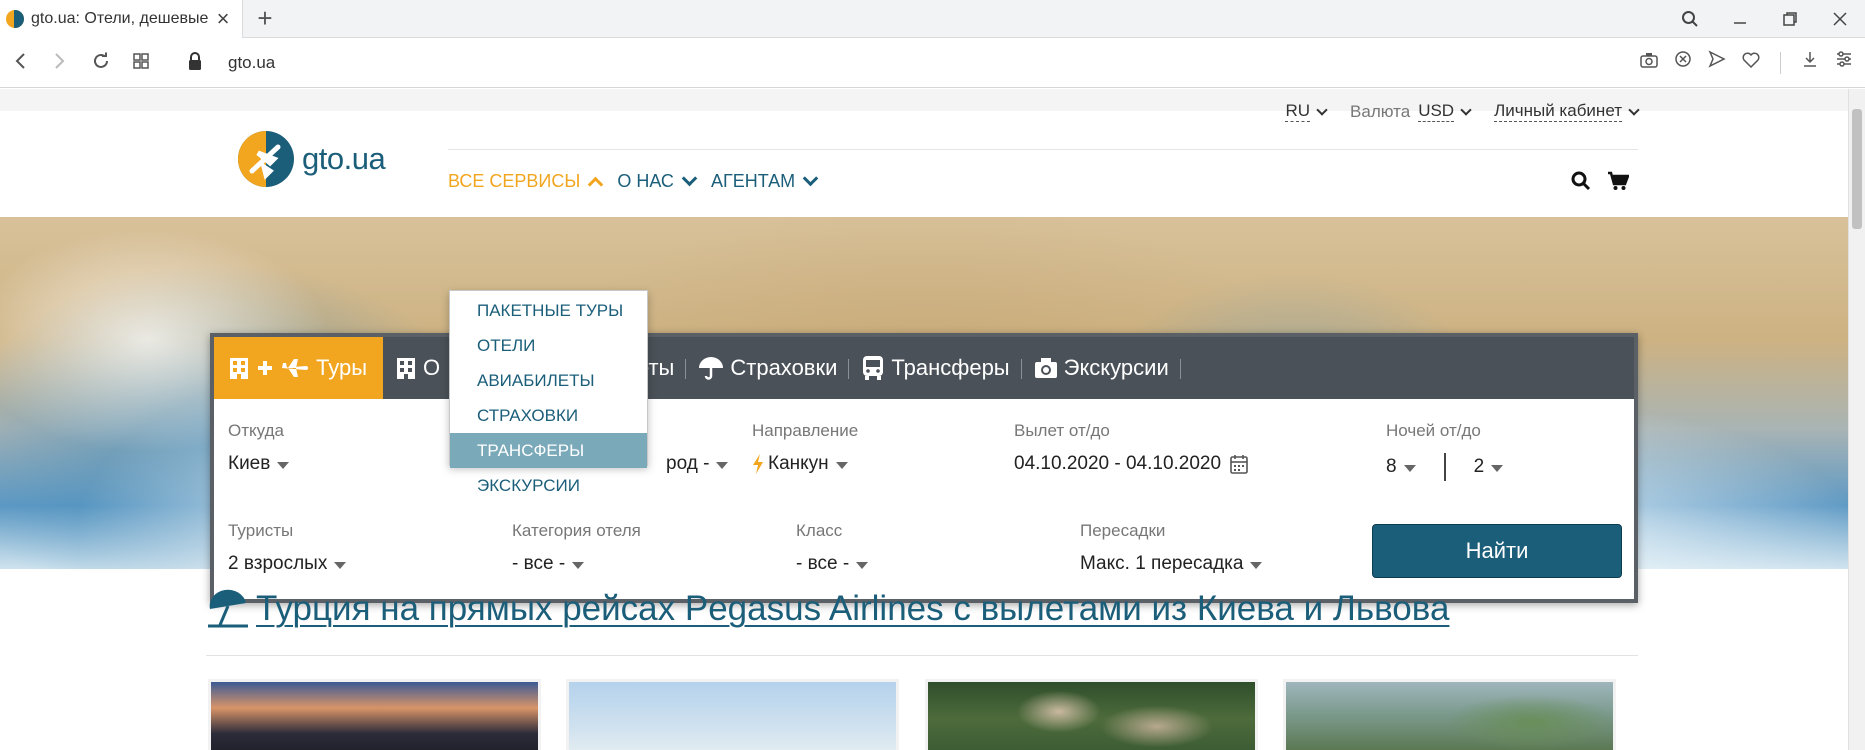 The height and width of the screenshot is (750, 1865). I want to click on scrollbar, so click(1856, 419).